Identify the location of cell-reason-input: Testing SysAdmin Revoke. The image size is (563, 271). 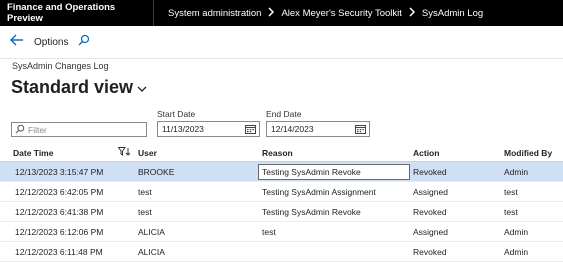
(334, 172).